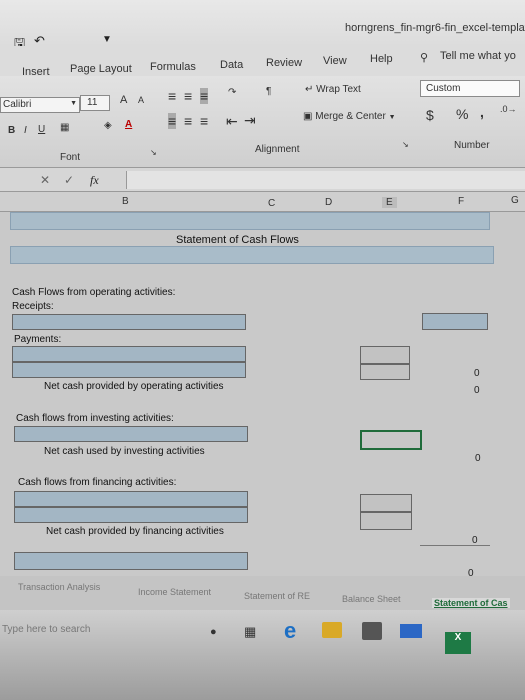 This screenshot has height=700, width=525. What do you see at coordinates (309, 116) in the screenshot?
I see `merge-icon: ▣` at bounding box center [309, 116].